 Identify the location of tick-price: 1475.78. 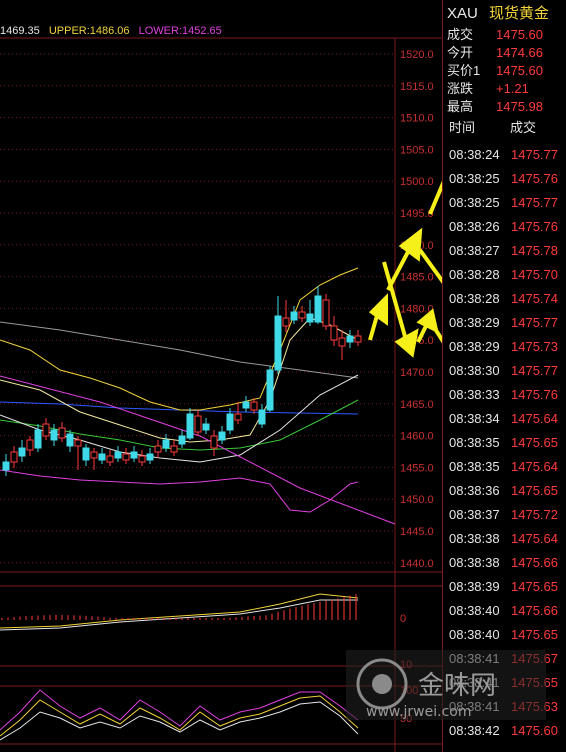
(534, 250).